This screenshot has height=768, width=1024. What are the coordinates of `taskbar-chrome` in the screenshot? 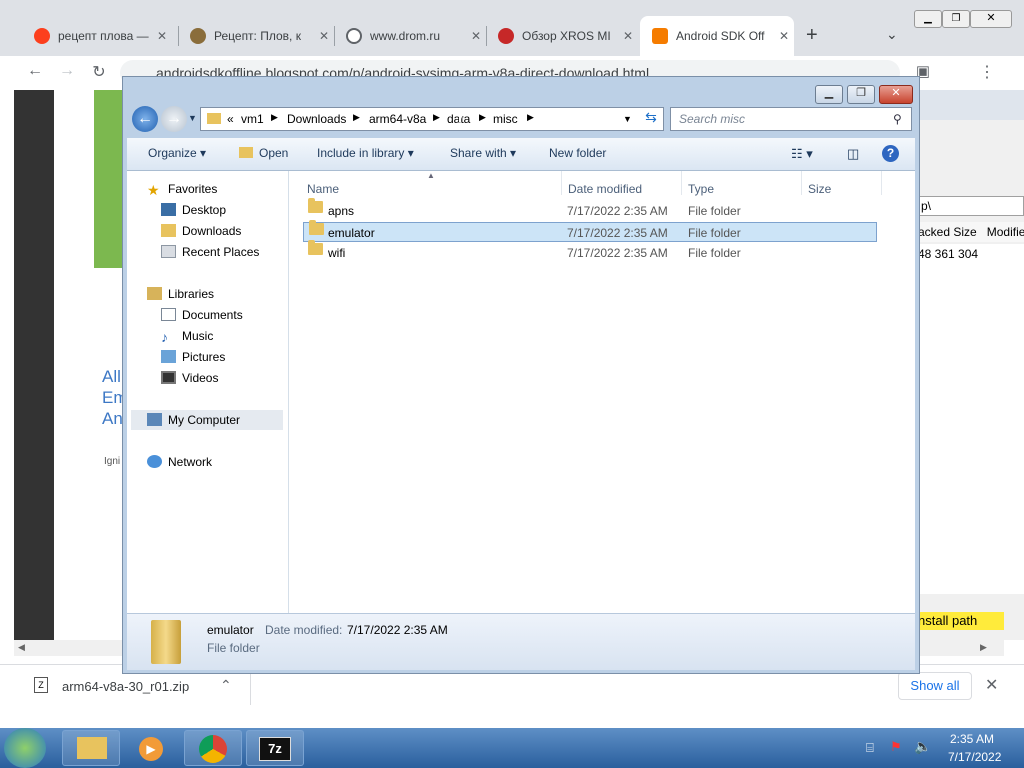 It's located at (213, 748).